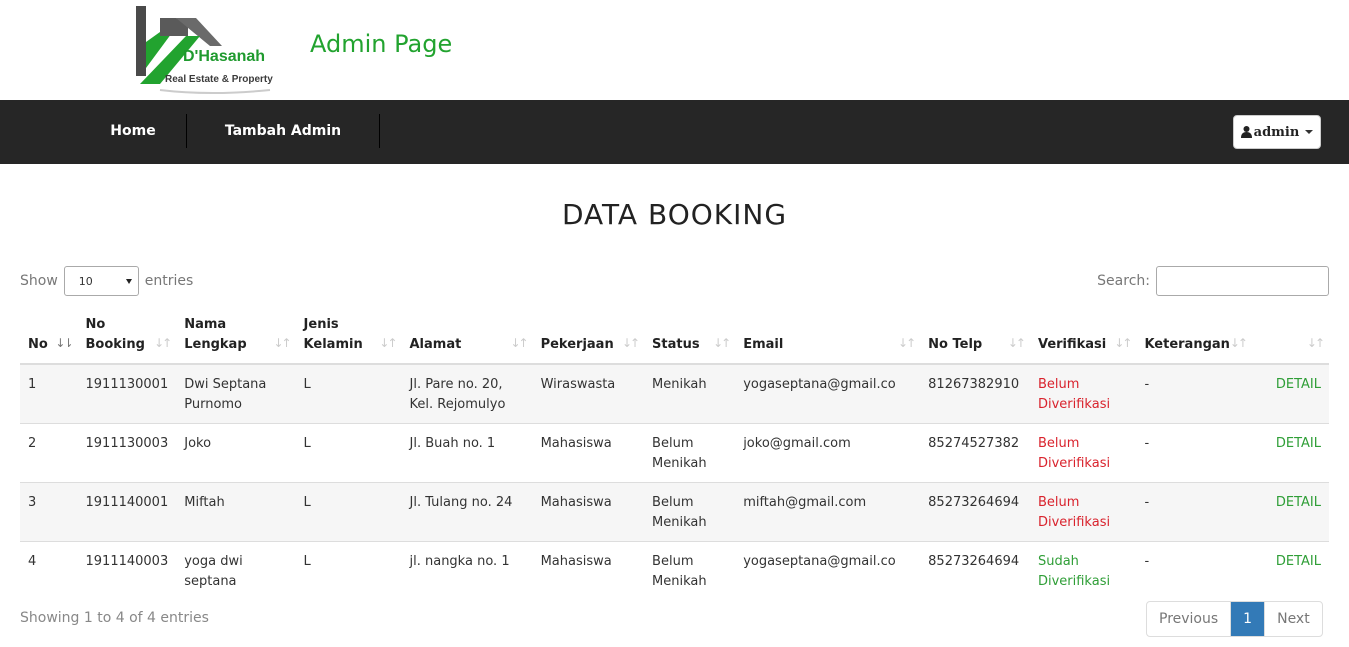  Describe the element at coordinates (114, 618) in the screenshot. I see `table-info: Showing 1 to 4 of 4 entries` at that location.